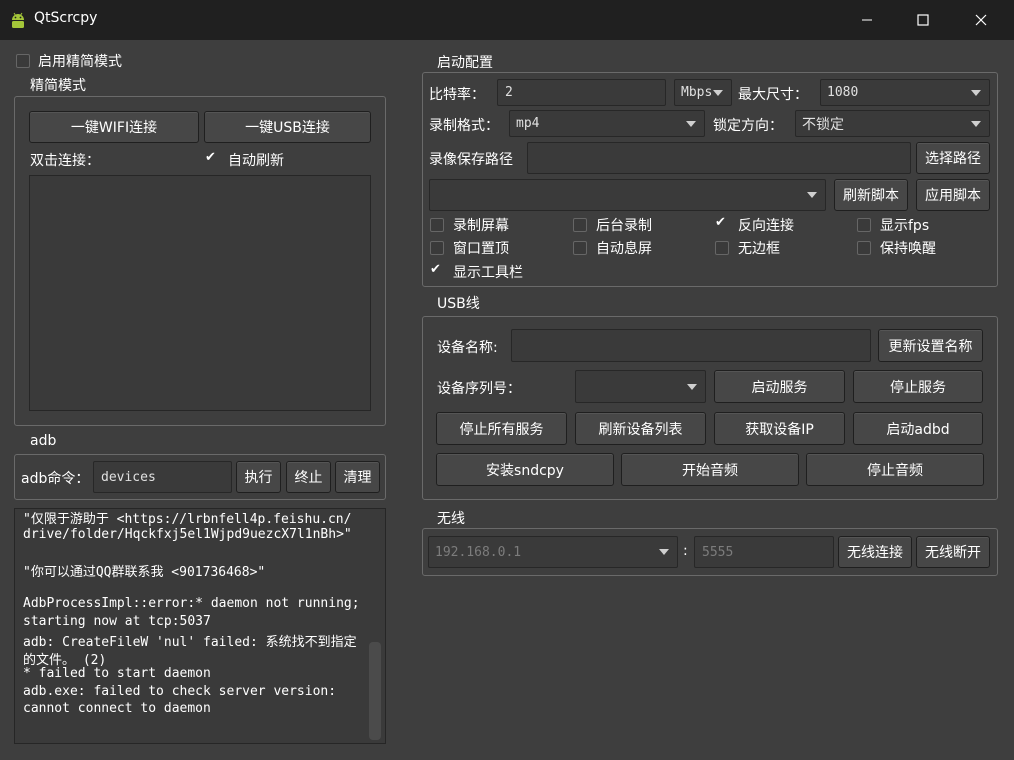  I want to click on record-format-select: mp4, so click(607, 123).